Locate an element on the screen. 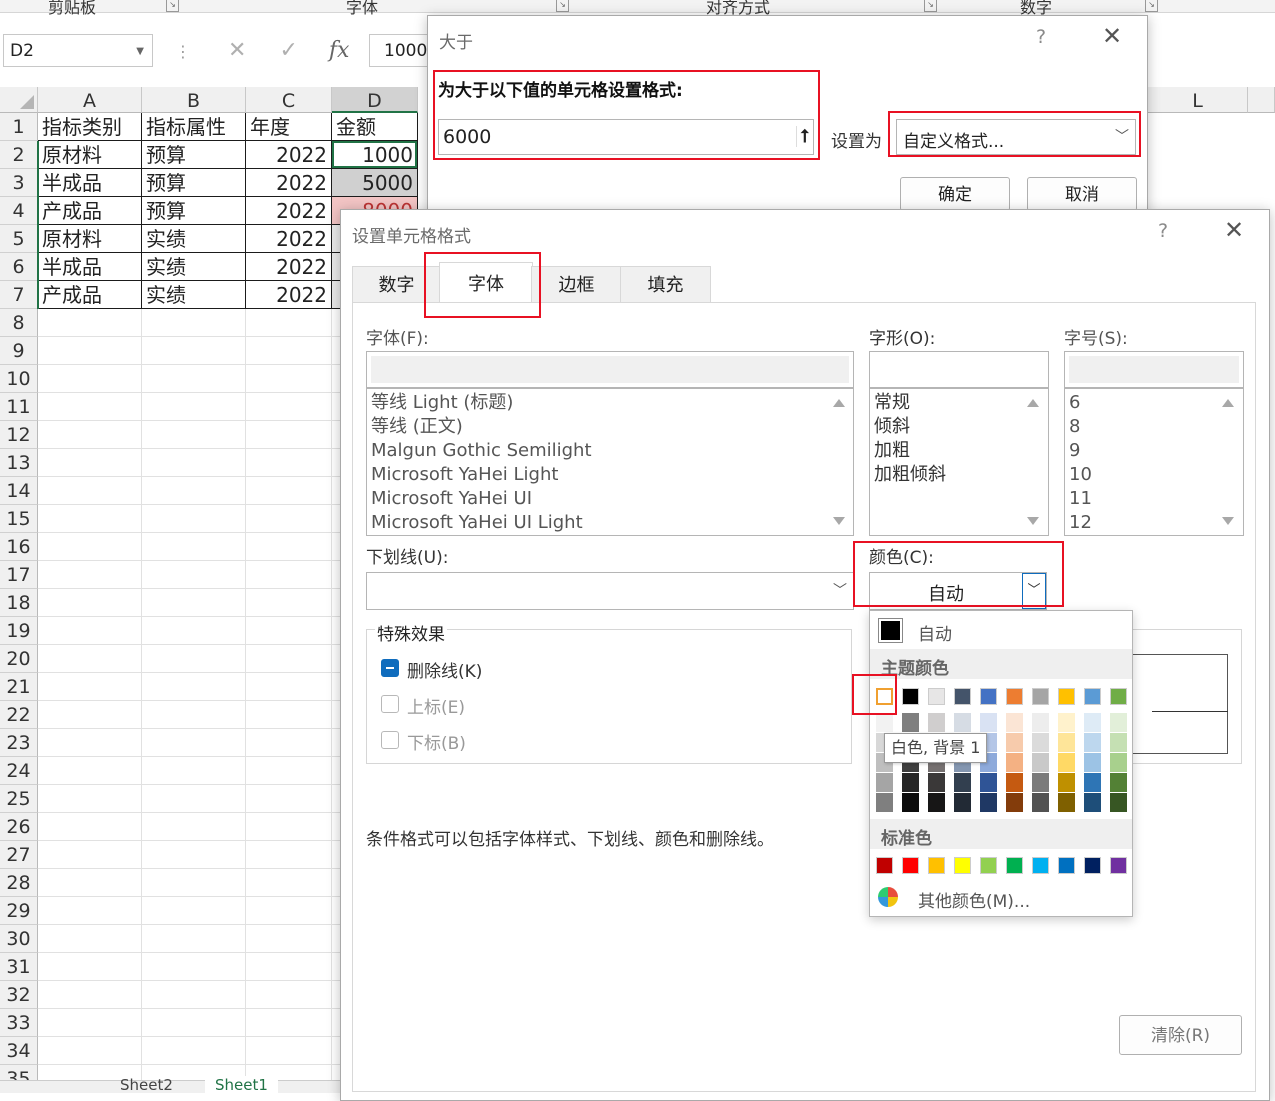  font-launcher-icon: ↘ is located at coordinates (562, 6).